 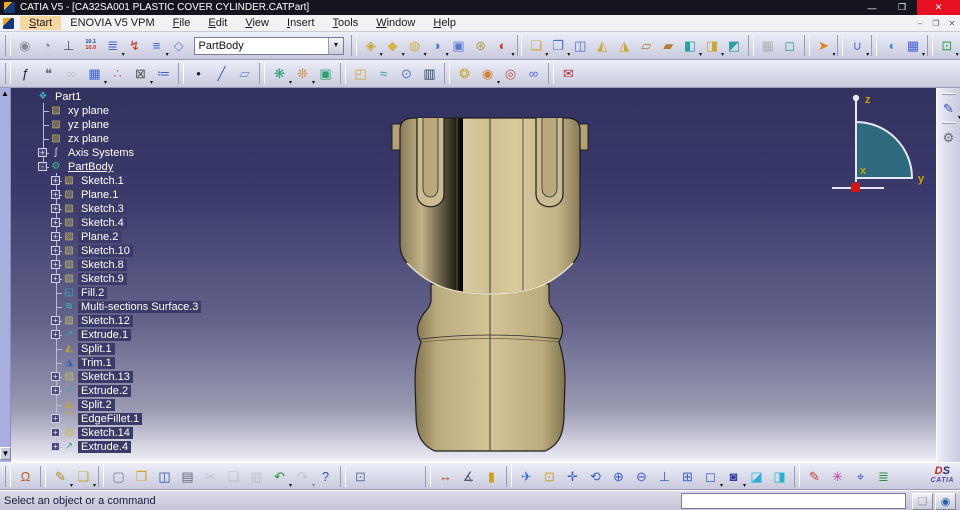 I want to click on multi-sections-surface-icon: ◐ ▾, so click(x=504, y=46).